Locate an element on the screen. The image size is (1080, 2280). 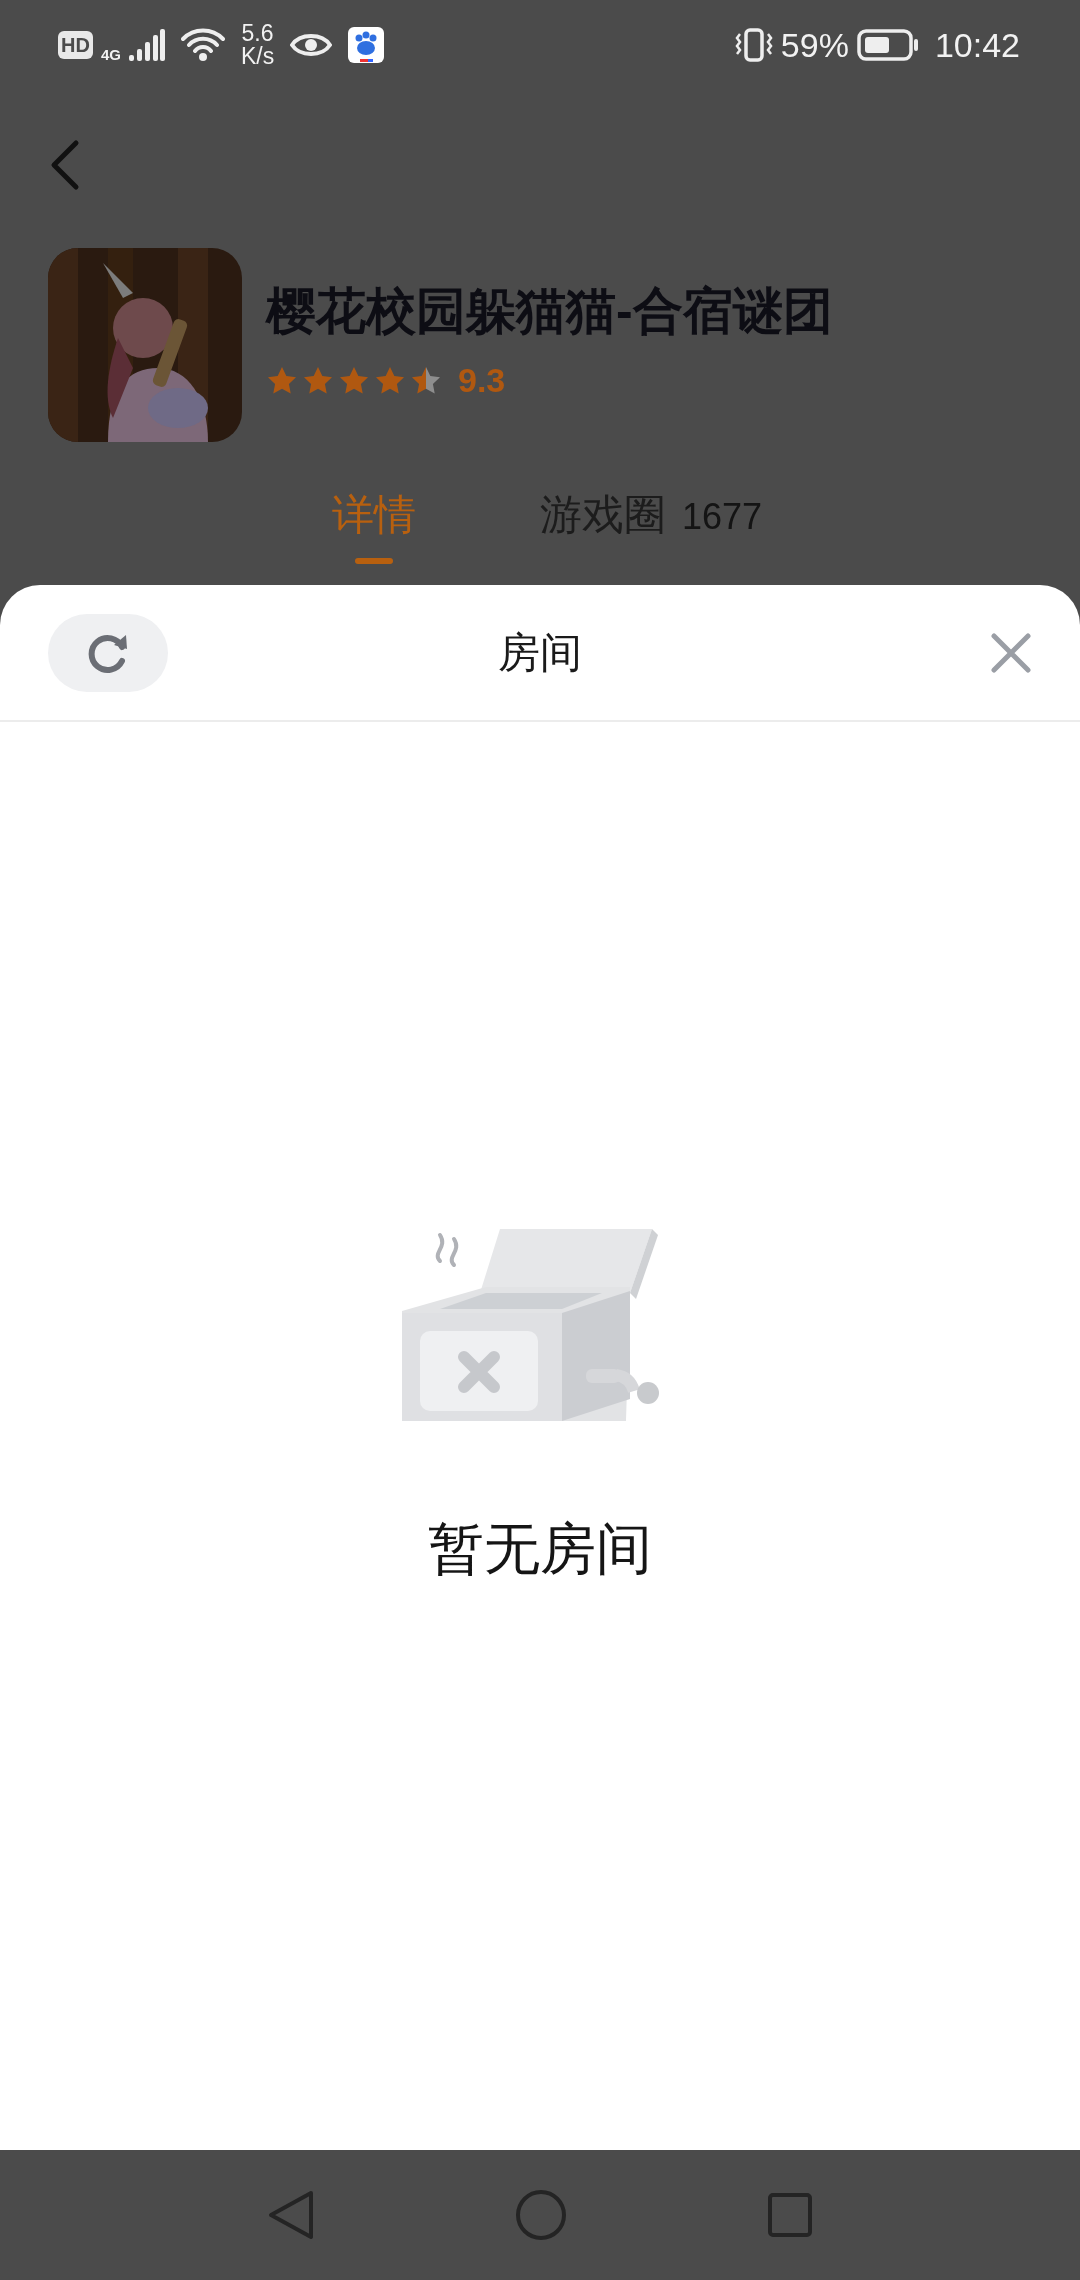
recents-nav-button is located at coordinates (790, 2215).